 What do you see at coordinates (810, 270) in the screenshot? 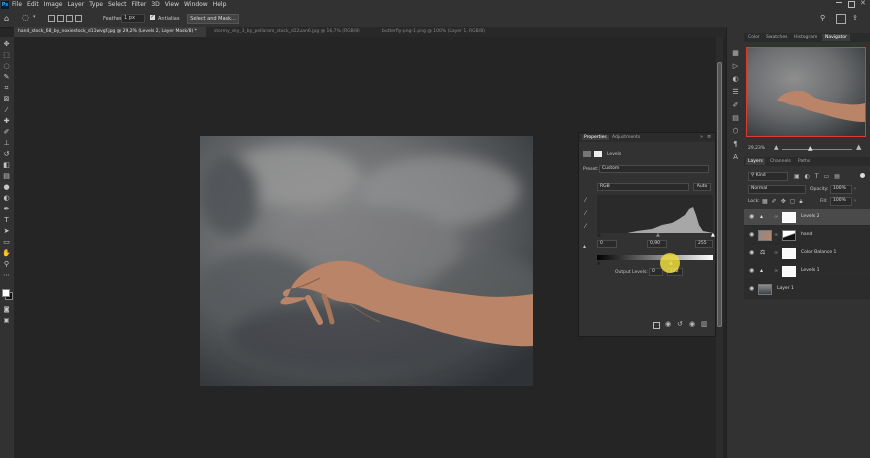
I see `layer-name: Levels 1` at bounding box center [810, 270].